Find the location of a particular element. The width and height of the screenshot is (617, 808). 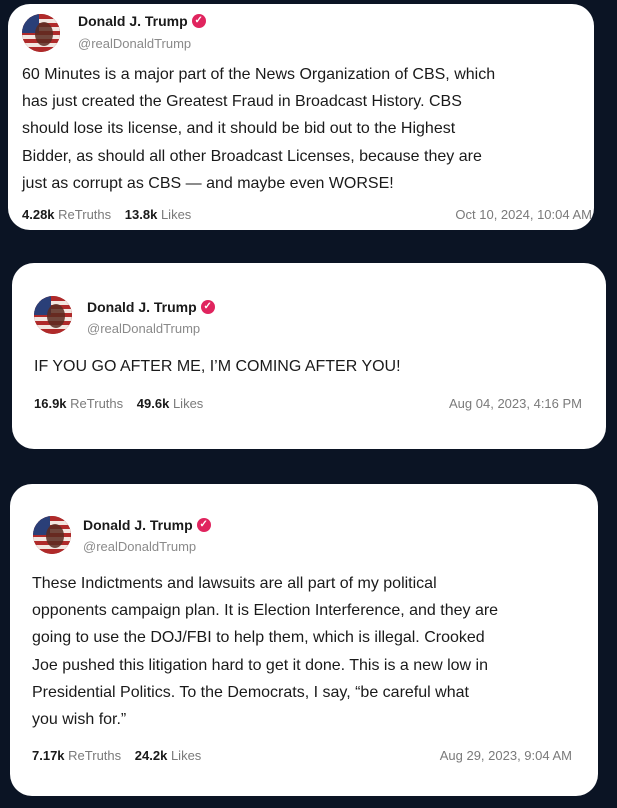

post-timestamp: Oct 10, 2024, 10:04 AM is located at coordinates (523, 214).